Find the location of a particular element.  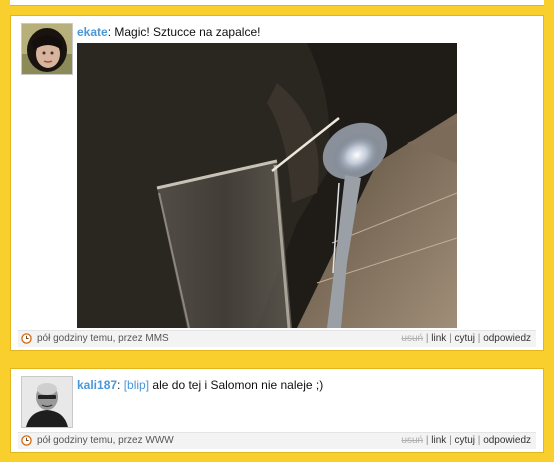

author-link: ekate is located at coordinates (92, 32).